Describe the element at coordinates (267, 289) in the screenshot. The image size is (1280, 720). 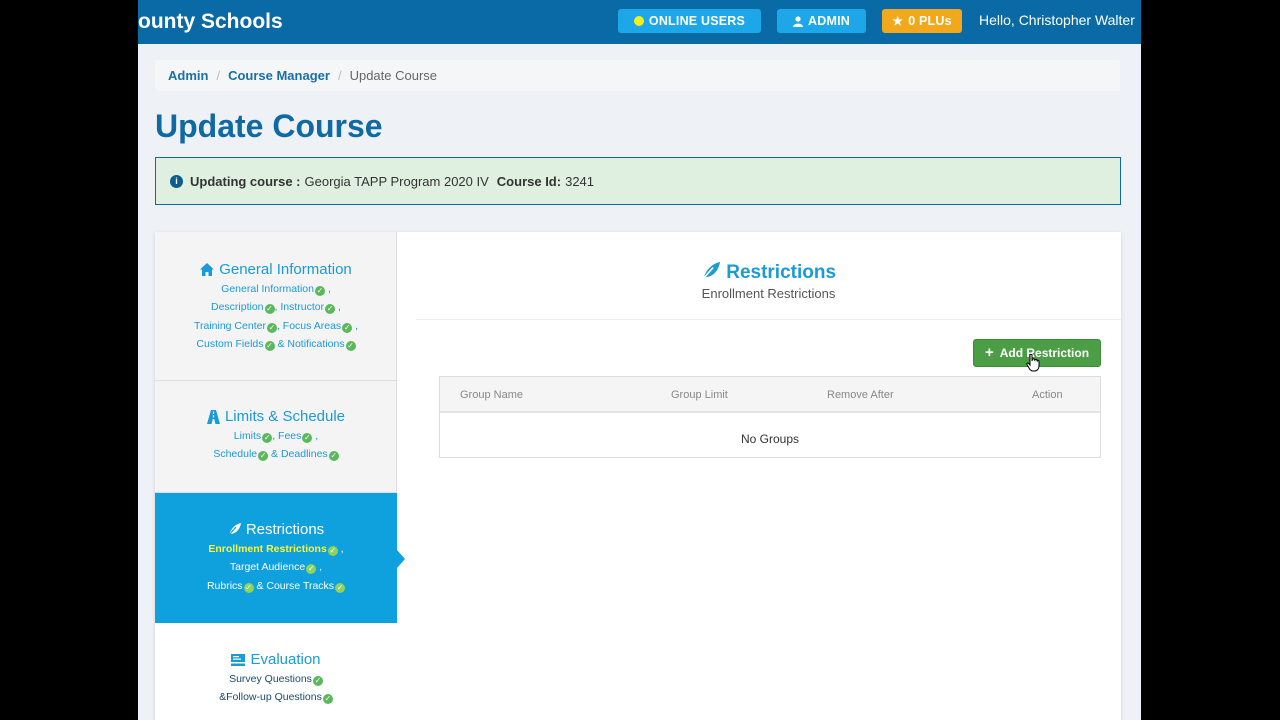
I see `link-general-information: General Information` at that location.